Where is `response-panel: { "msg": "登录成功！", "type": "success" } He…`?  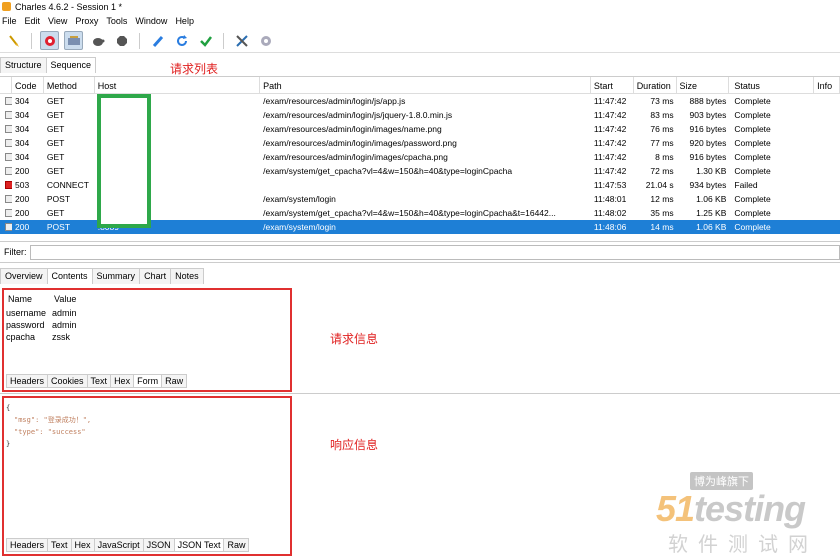
response-panel: { "msg": "登录成功！", "type": "success" } He… is located at coordinates (147, 476).